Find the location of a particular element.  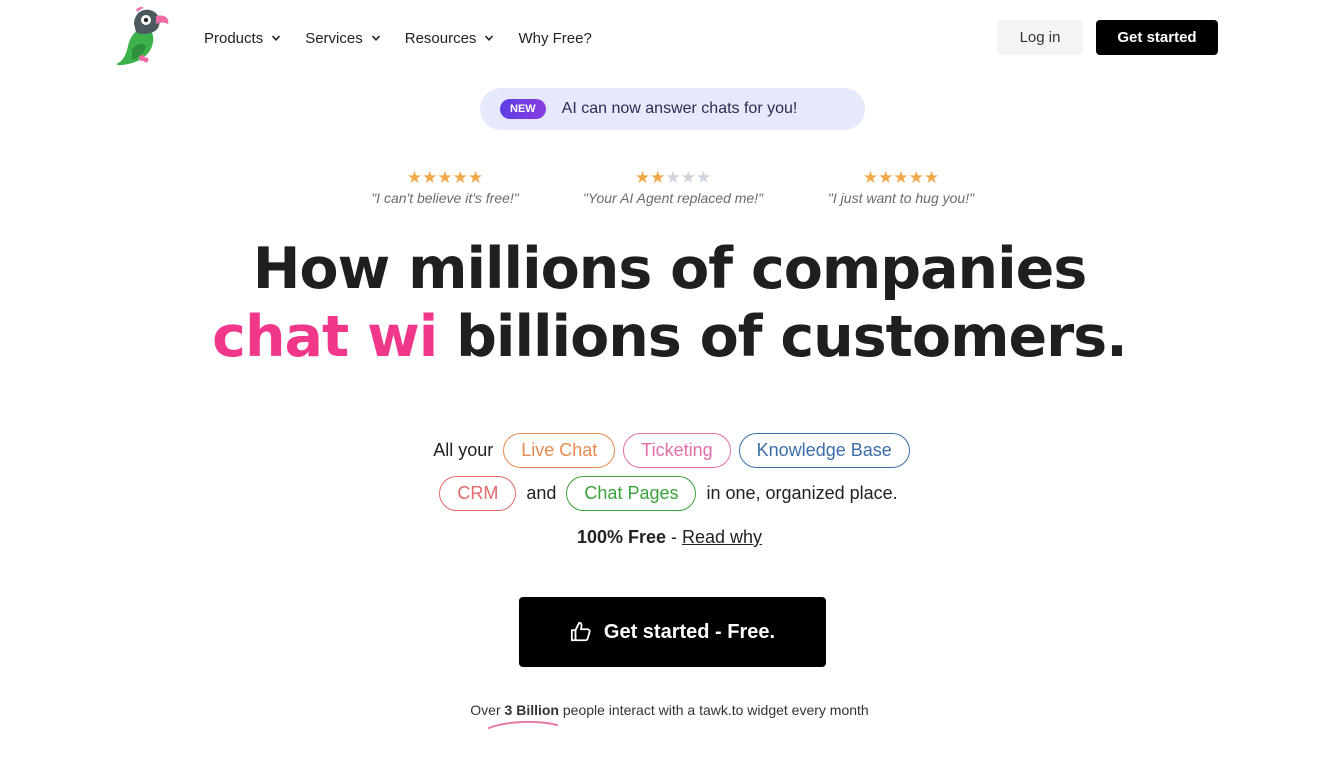

headline-line-1: How millions of companies is located at coordinates (670, 269).